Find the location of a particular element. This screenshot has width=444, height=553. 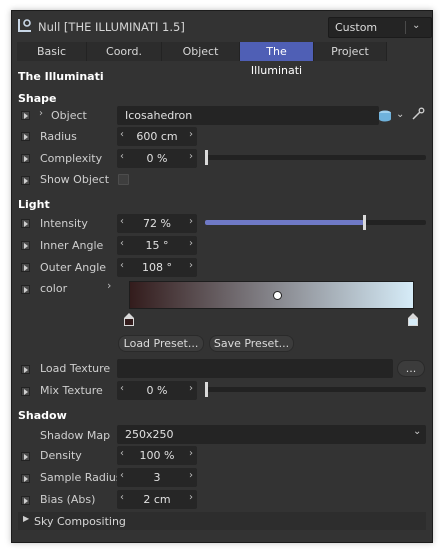

tab-the-illuminati: The Illuminati is located at coordinates (277, 59).